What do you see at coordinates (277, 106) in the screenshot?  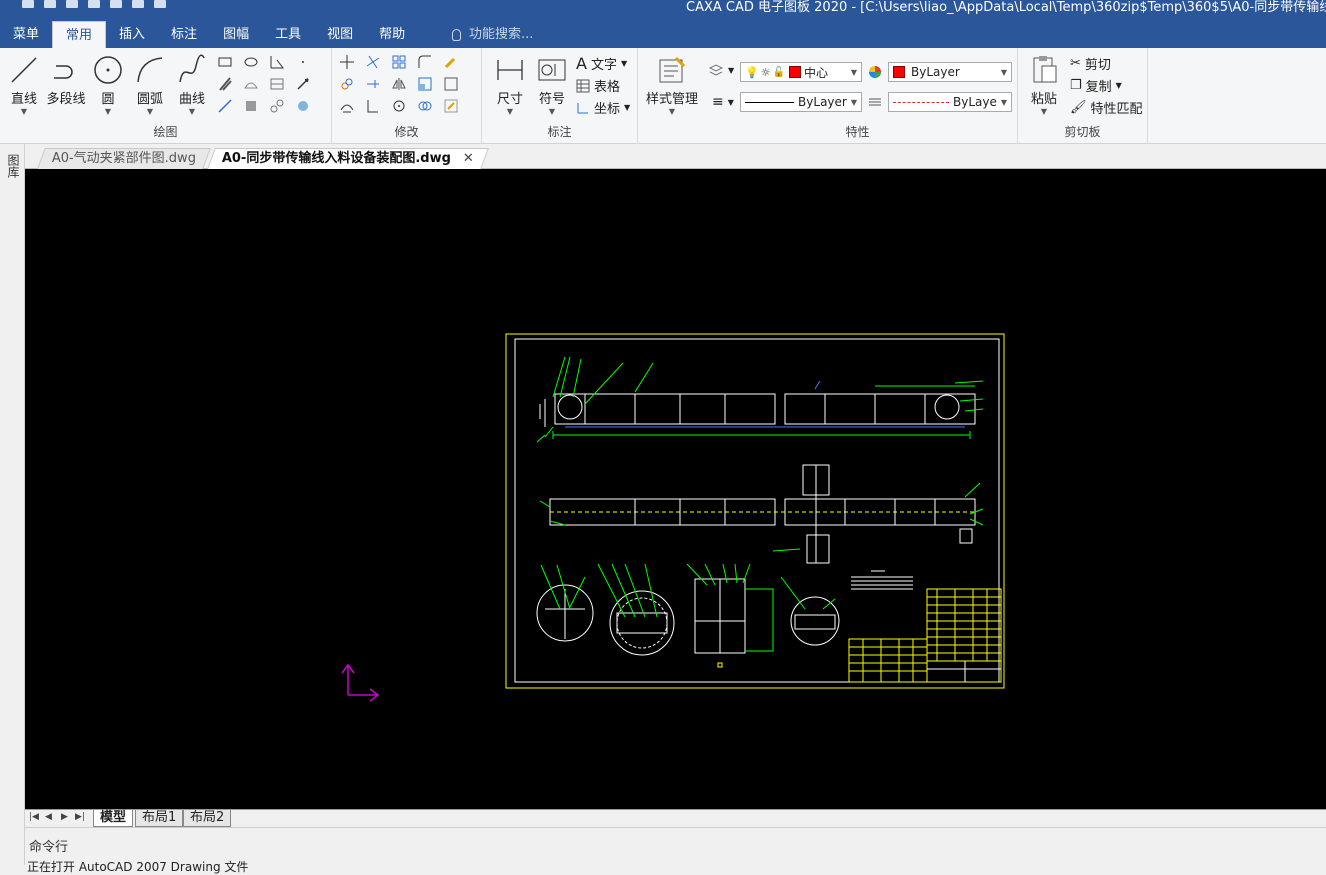 I see `spline-icon` at bounding box center [277, 106].